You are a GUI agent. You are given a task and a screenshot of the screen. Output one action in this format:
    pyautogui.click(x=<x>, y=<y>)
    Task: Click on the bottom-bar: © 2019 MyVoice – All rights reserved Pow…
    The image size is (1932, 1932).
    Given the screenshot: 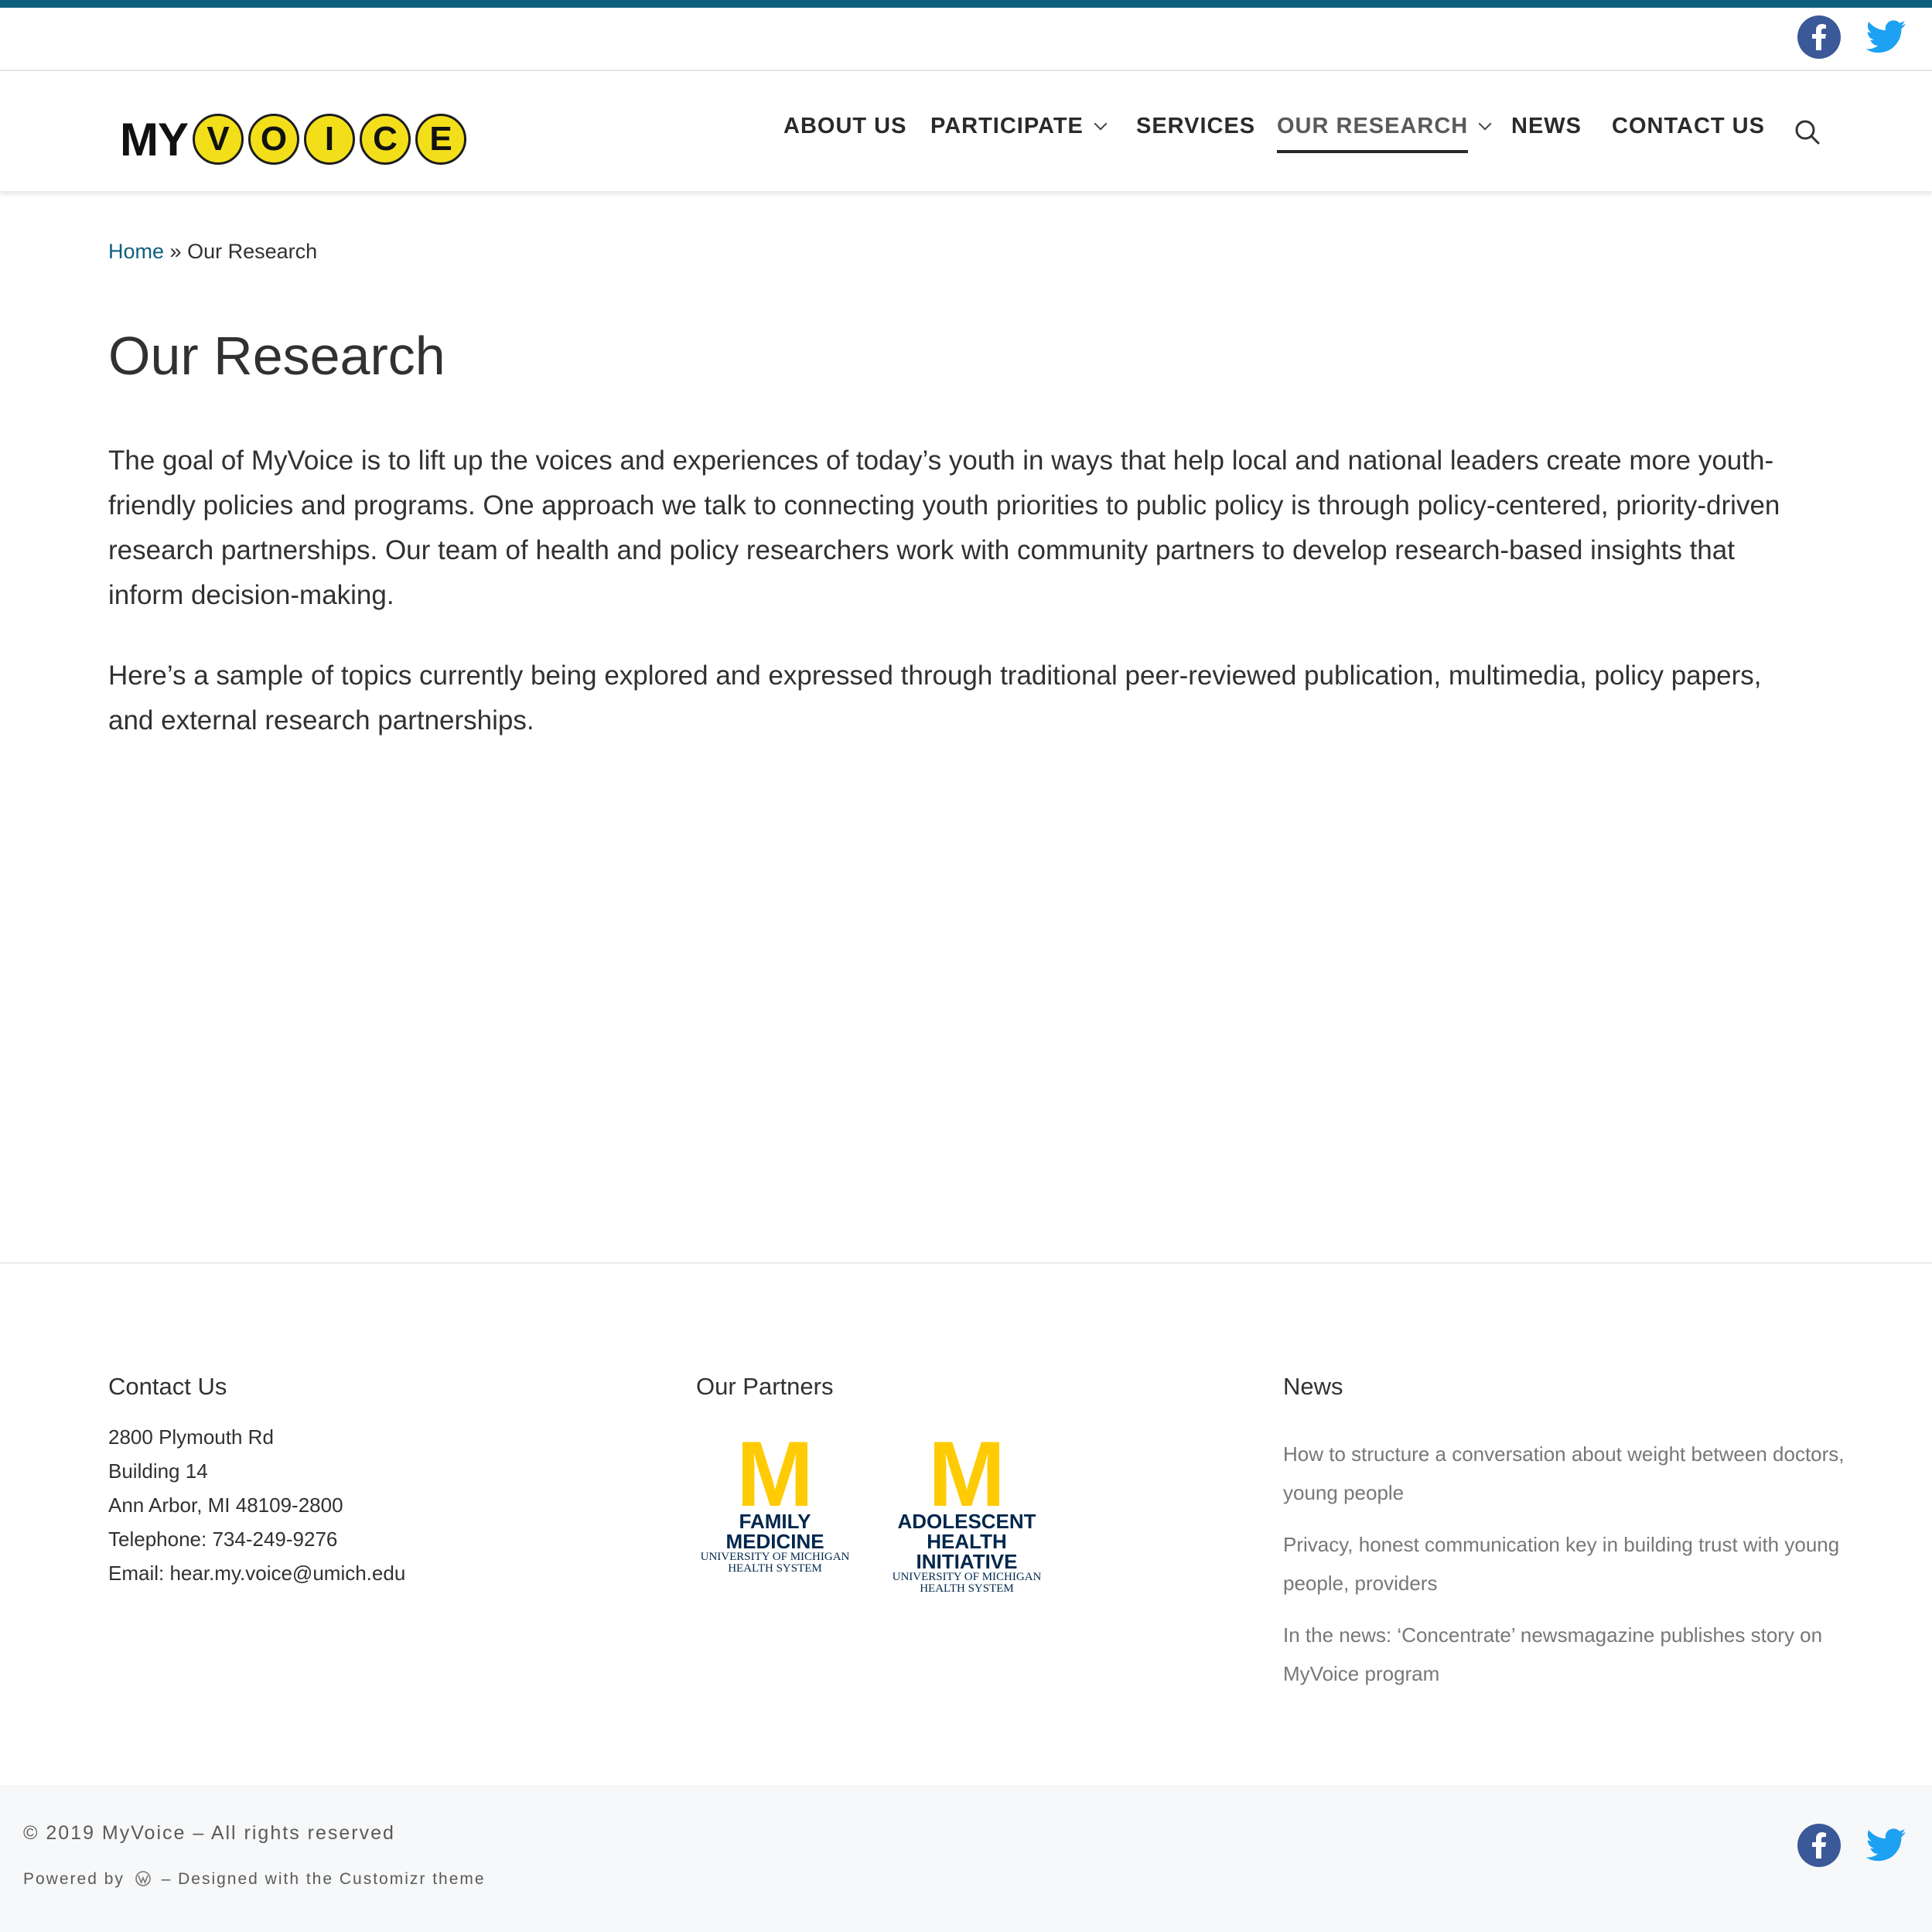 What is the action you would take?
    pyautogui.click(x=966, y=1858)
    